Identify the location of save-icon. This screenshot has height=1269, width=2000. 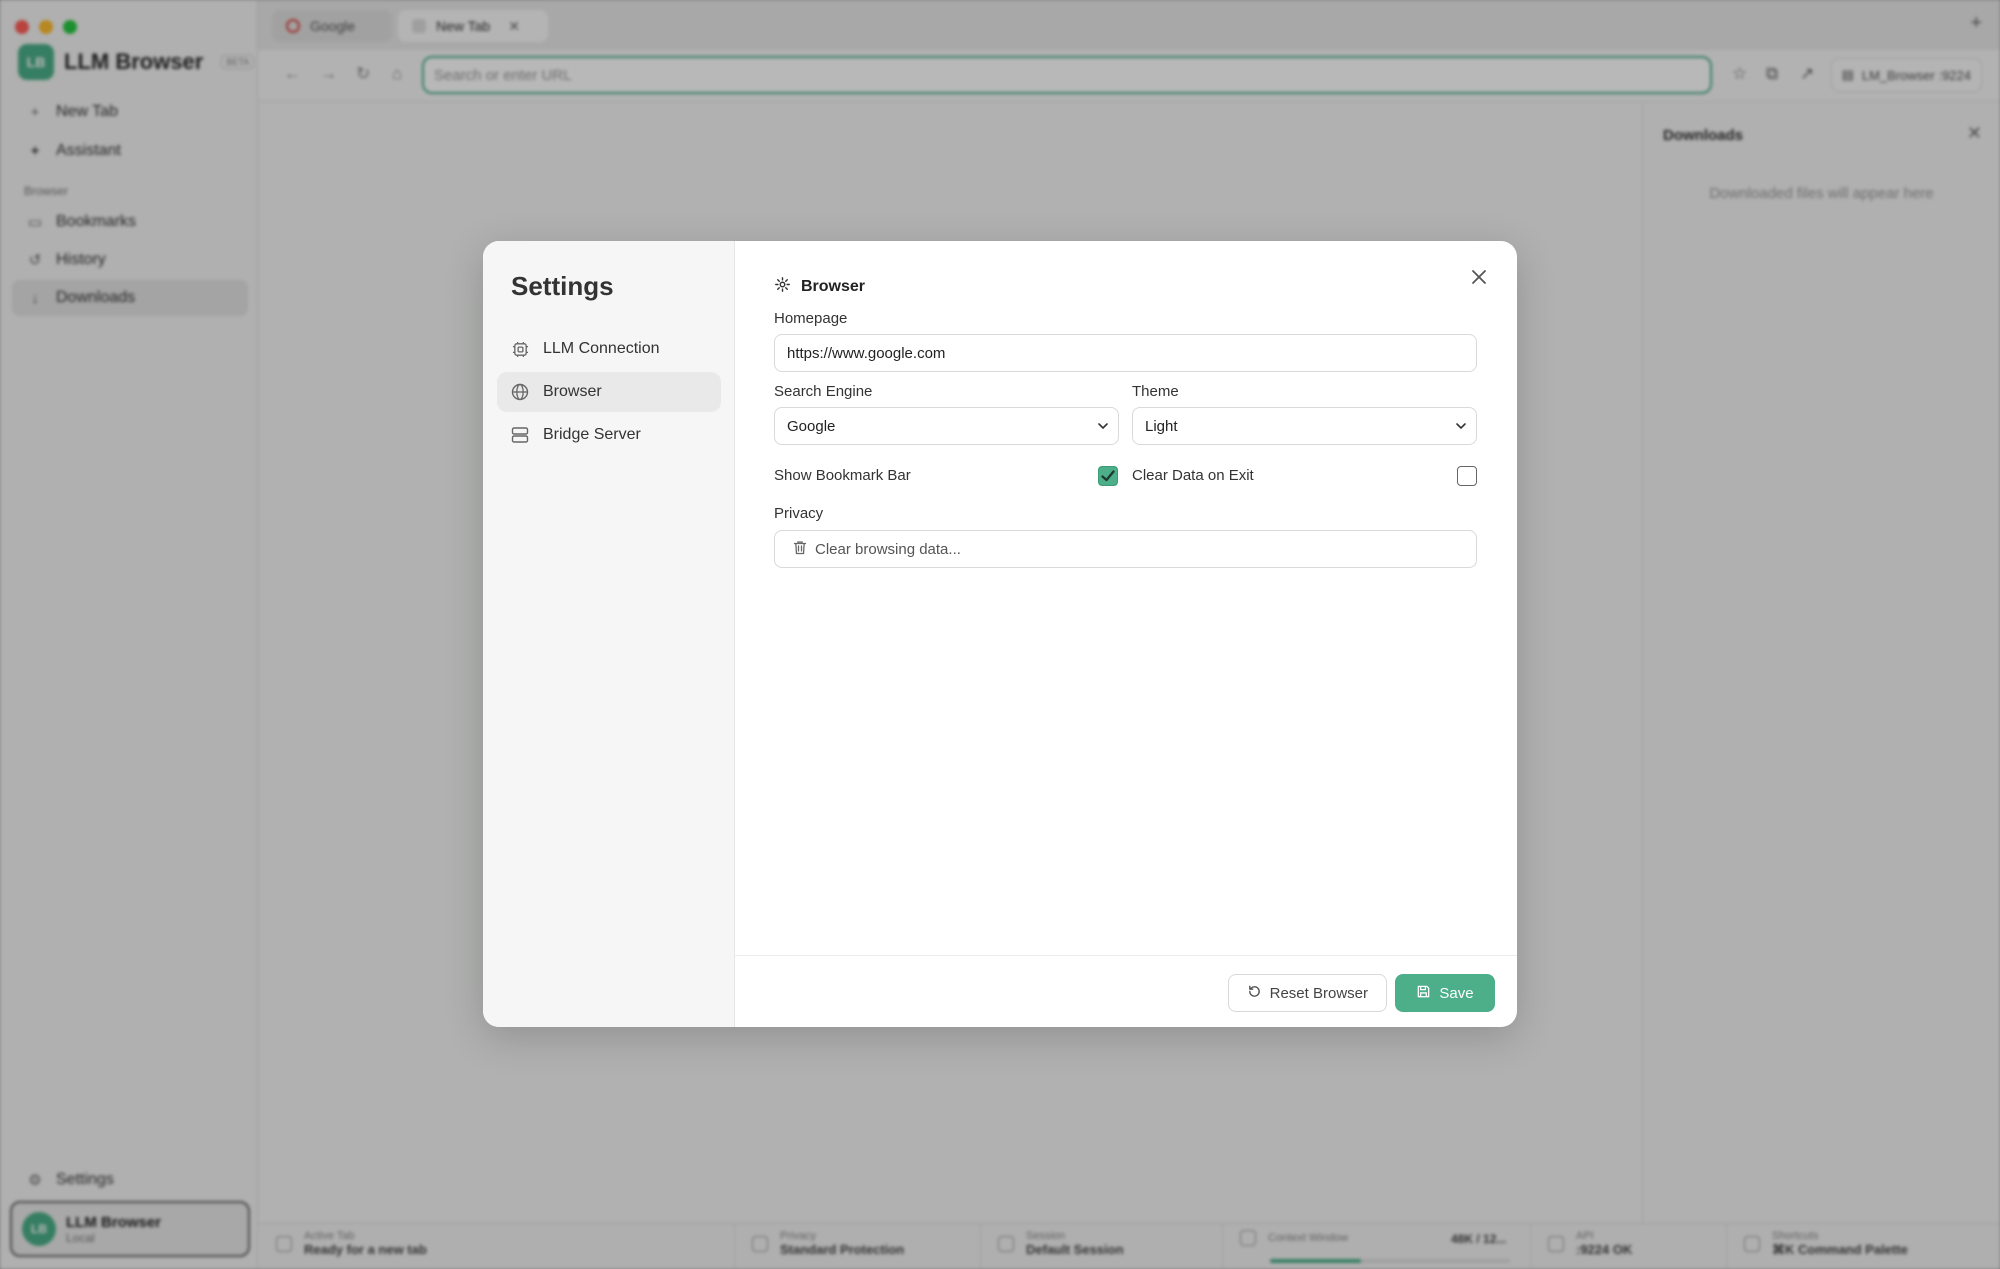
(1423, 993).